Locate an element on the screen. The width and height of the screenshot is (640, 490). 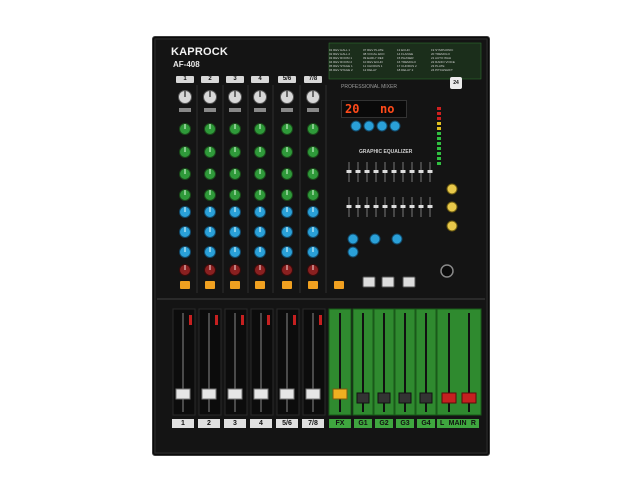
channel-label-top: 3 is located at coordinates (235, 79).